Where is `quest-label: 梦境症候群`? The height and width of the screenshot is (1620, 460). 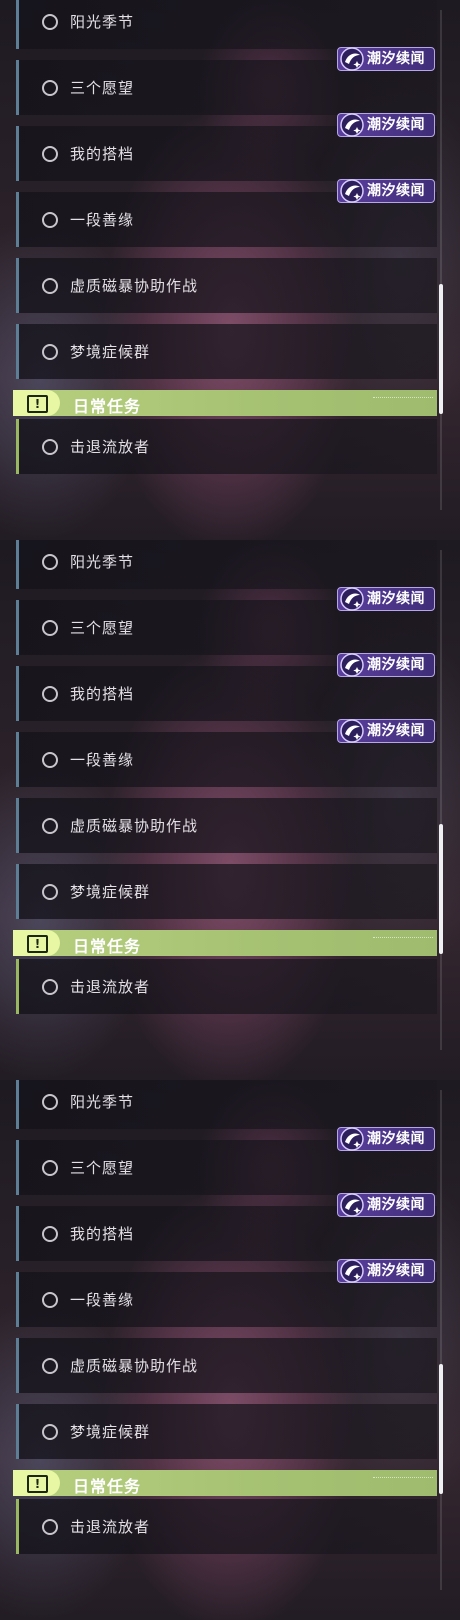 quest-label: 梦境症候群 is located at coordinates (110, 352).